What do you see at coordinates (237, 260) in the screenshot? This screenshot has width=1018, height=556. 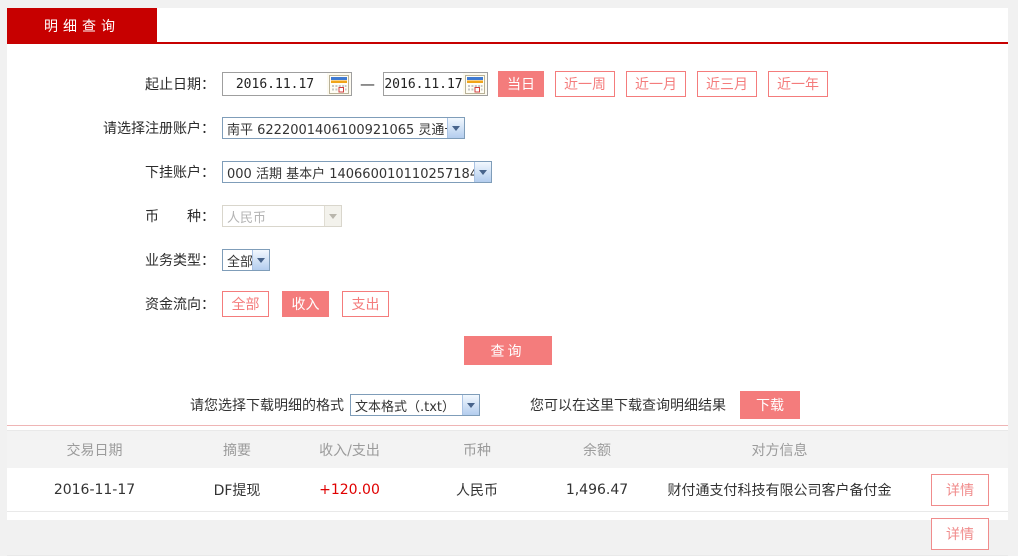 I see `business-type-value: 全部` at bounding box center [237, 260].